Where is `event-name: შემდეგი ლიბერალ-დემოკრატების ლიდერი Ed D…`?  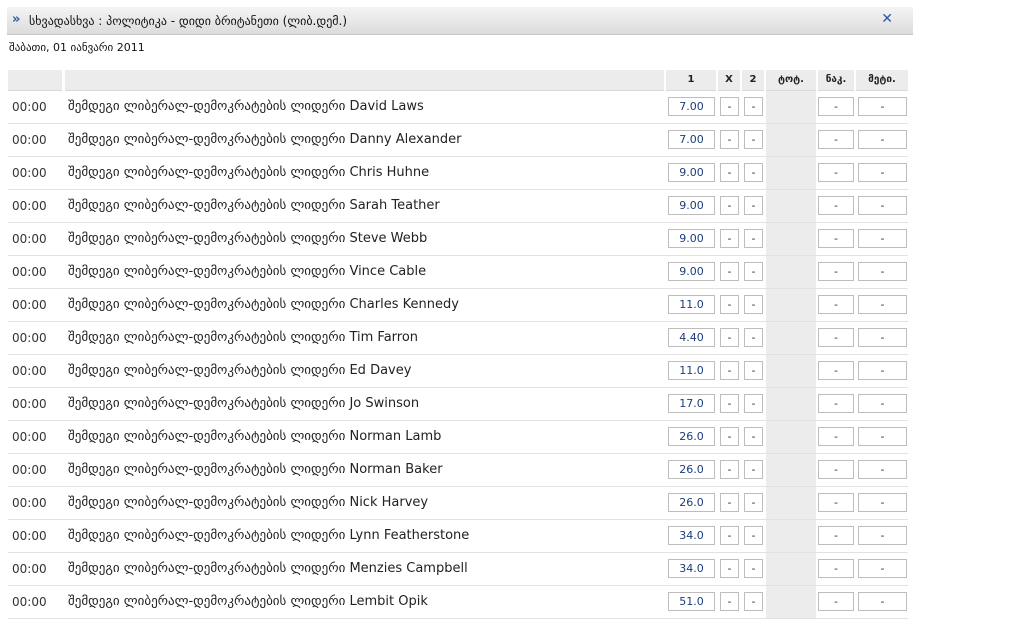 event-name: შემდეგი ლიბერალ-დემოკრატების ლიდერი Ed D… is located at coordinates (239, 370).